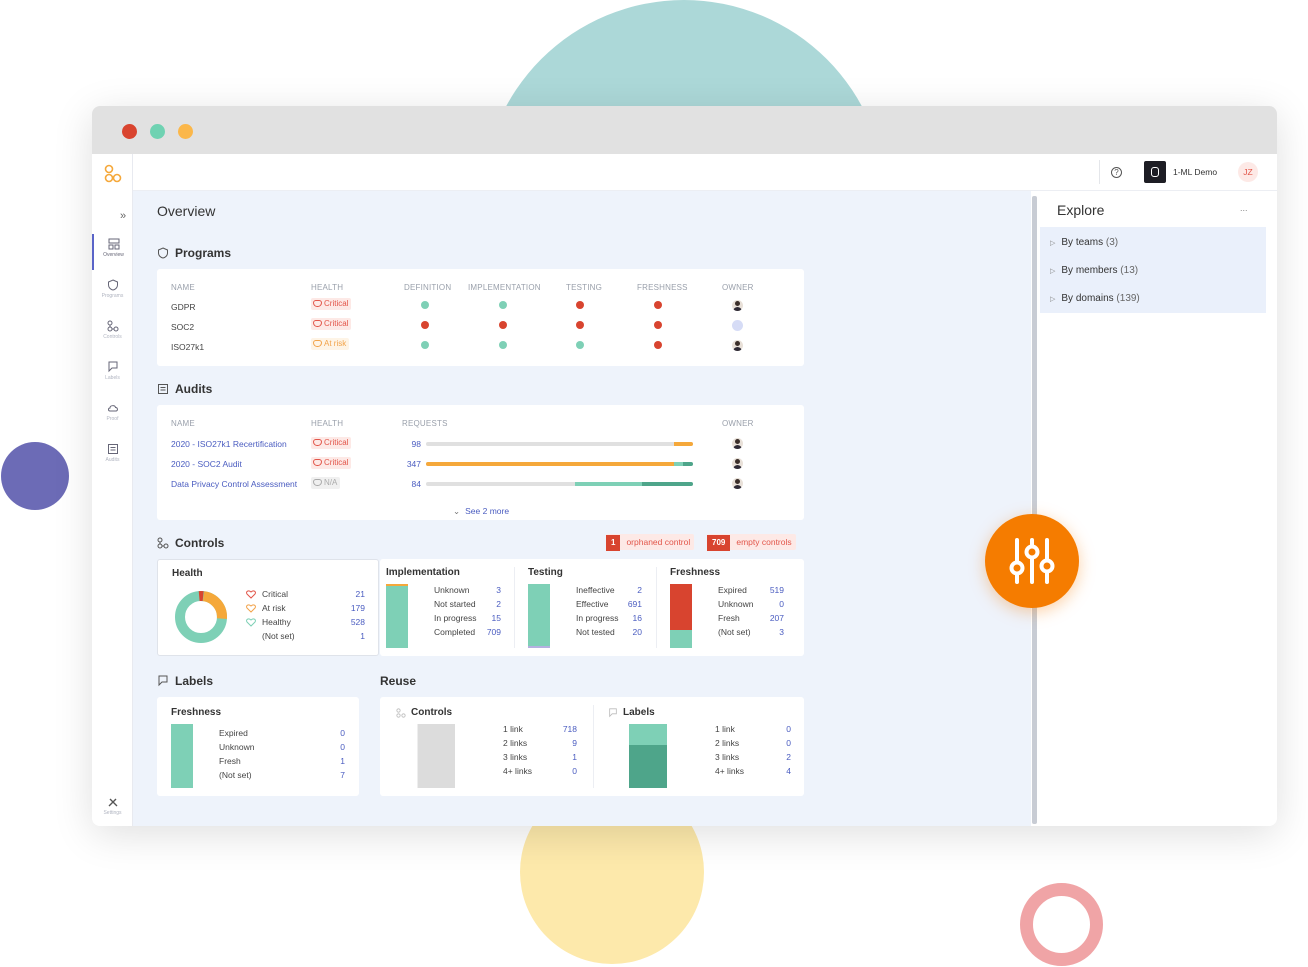 The width and height of the screenshot is (1308, 967). What do you see at coordinates (163, 389) in the screenshot?
I see `clipboard-icon` at bounding box center [163, 389].